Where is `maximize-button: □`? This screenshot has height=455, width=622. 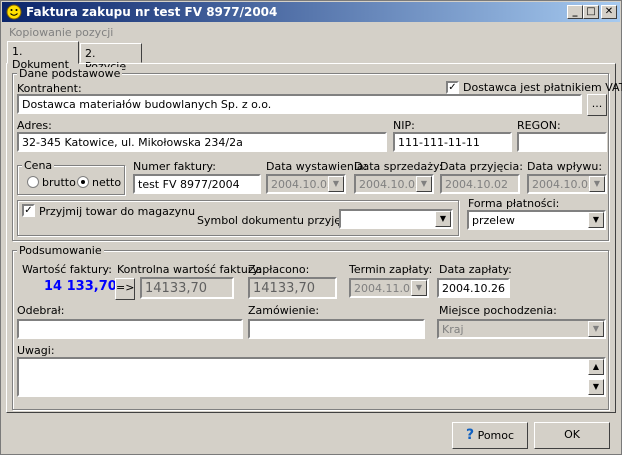
maximize-button: □ is located at coordinates (591, 12).